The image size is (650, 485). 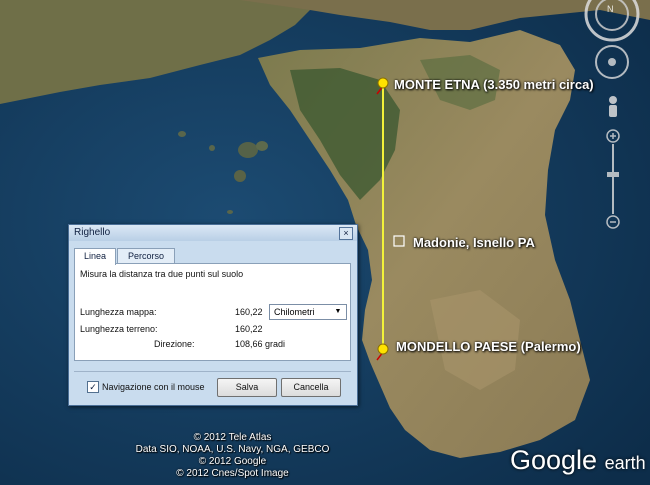 I want to click on cancel-button: Cancella, so click(x=311, y=387).